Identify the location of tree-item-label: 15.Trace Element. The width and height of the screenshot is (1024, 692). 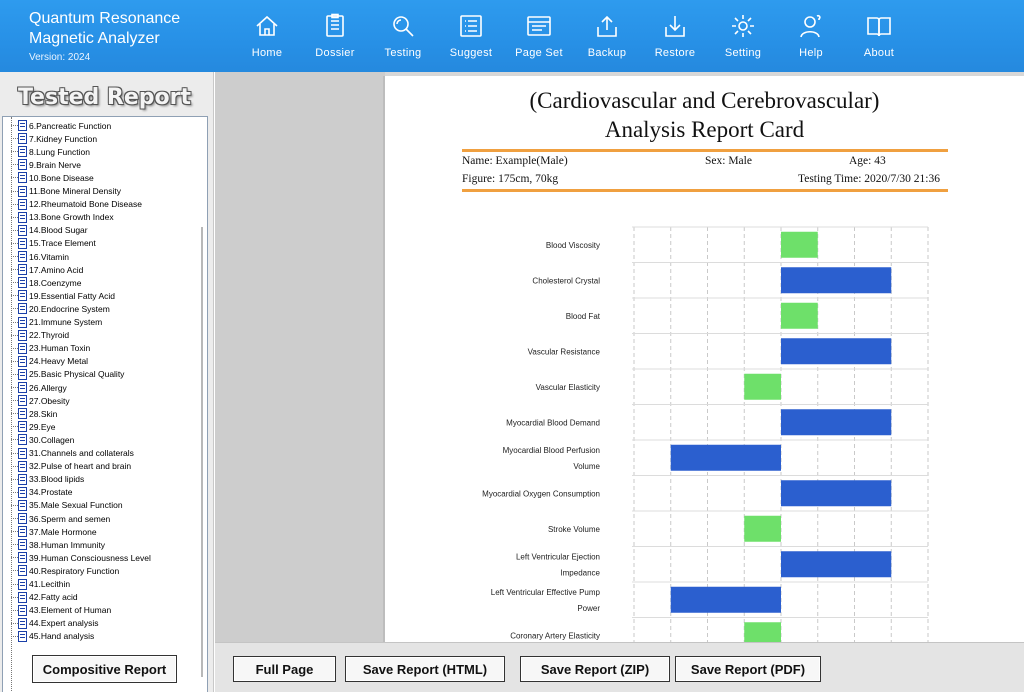
(62, 243).